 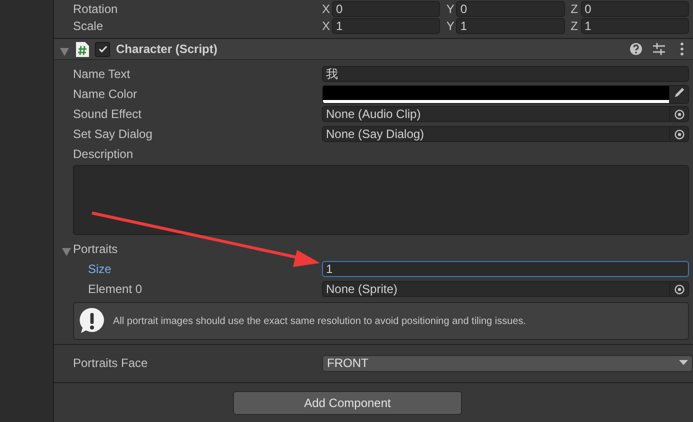 What do you see at coordinates (105, 94) in the screenshot?
I see `field-label: Name Color` at bounding box center [105, 94].